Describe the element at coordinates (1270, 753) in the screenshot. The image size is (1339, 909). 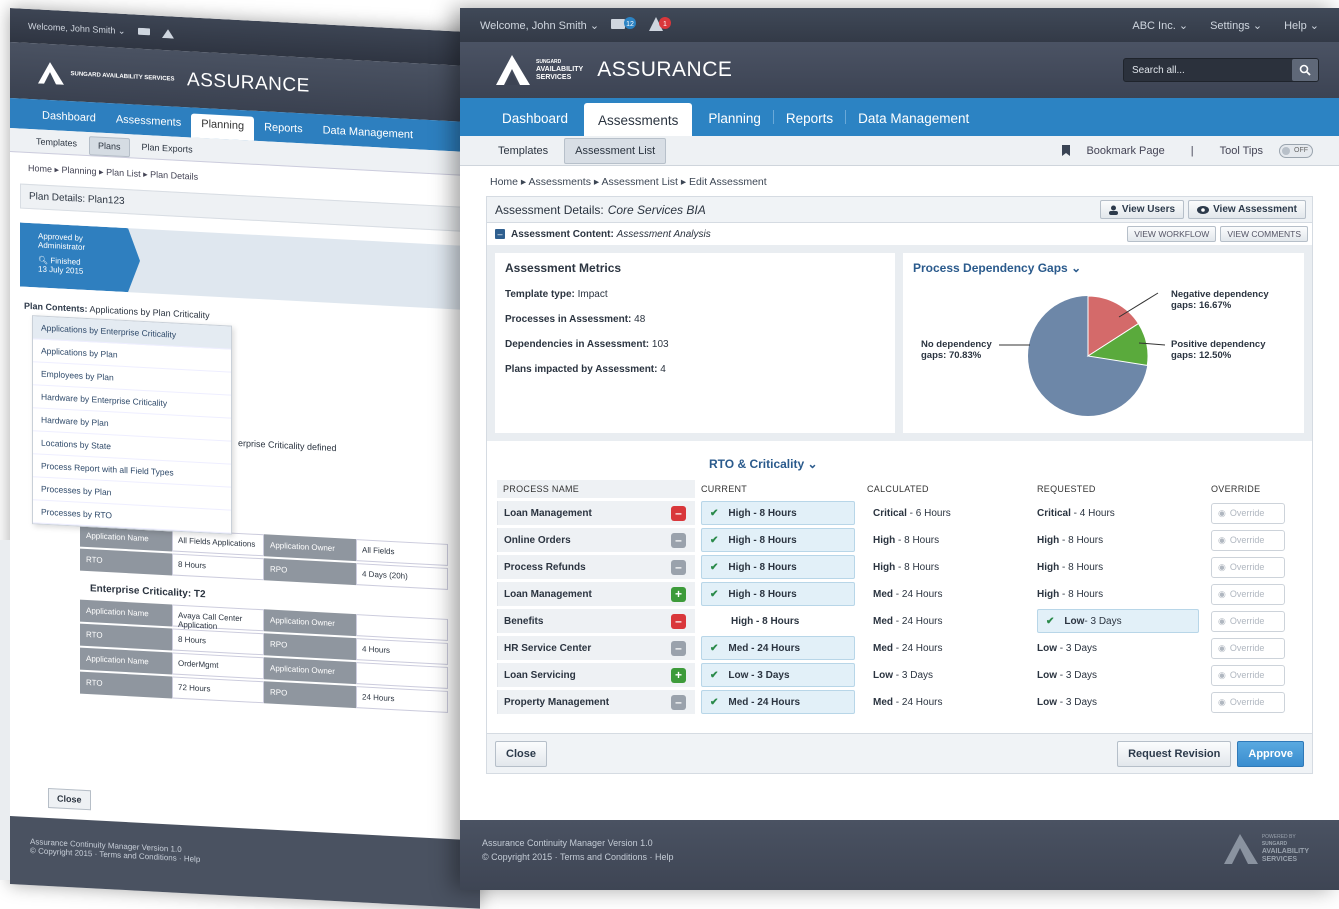
I see `approve-button: Approve` at that location.